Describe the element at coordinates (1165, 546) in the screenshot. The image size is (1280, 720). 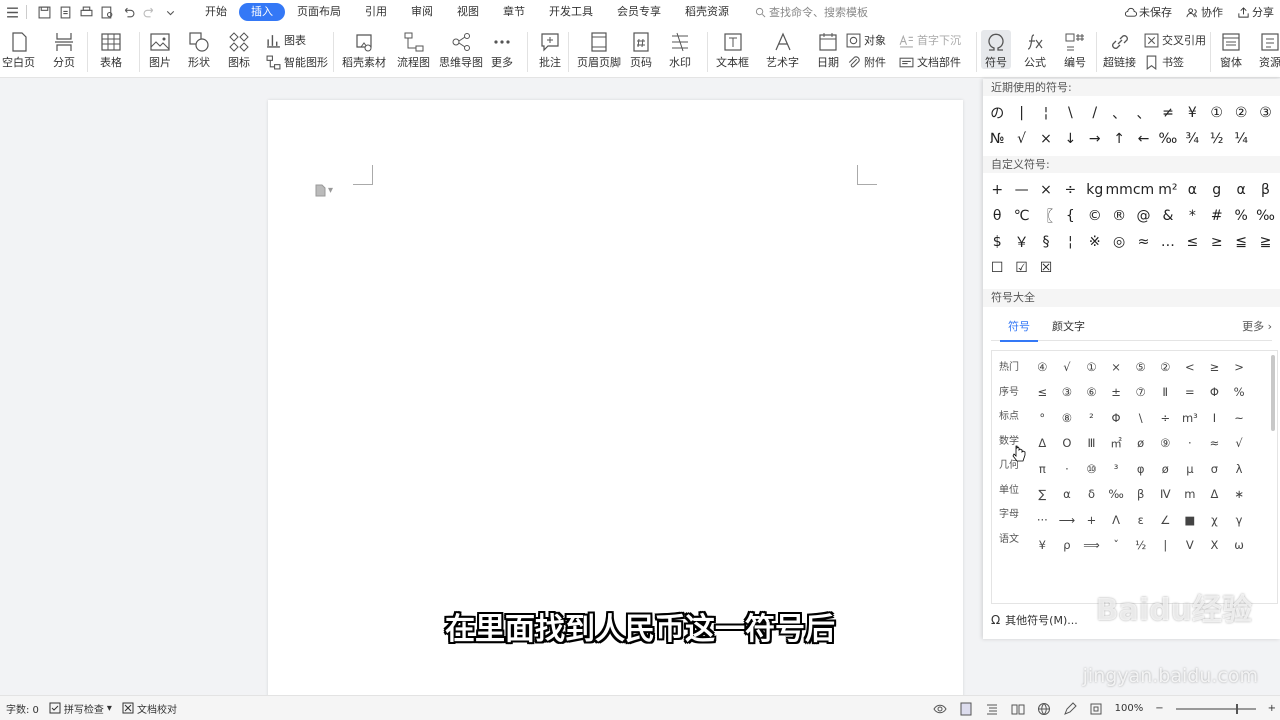
I see `library-symbol: |` at that location.